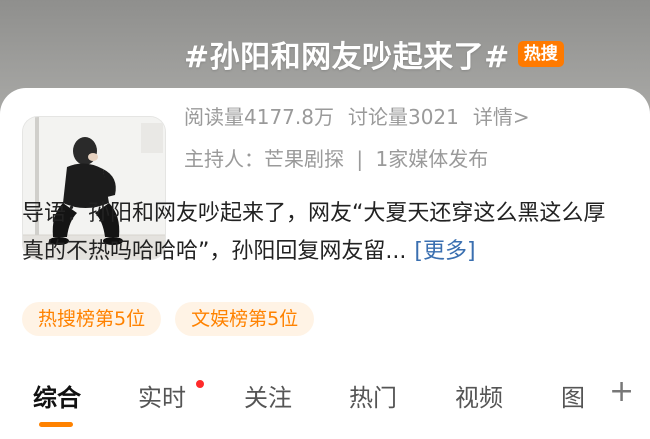 The image size is (650, 439). Describe the element at coordinates (347, 57) in the screenshot. I see `topic-title: #孙阳和网友吵起来了#` at that location.